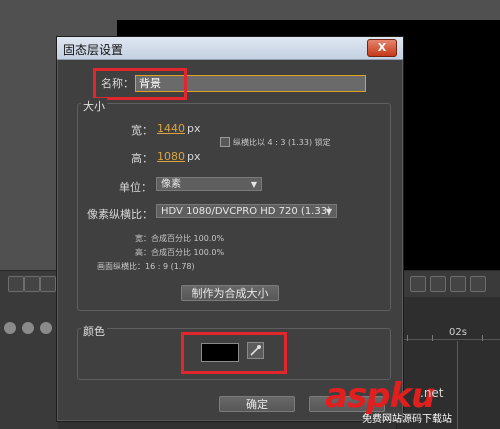  What do you see at coordinates (382, 48) in the screenshot?
I see `close-button: X` at bounding box center [382, 48].